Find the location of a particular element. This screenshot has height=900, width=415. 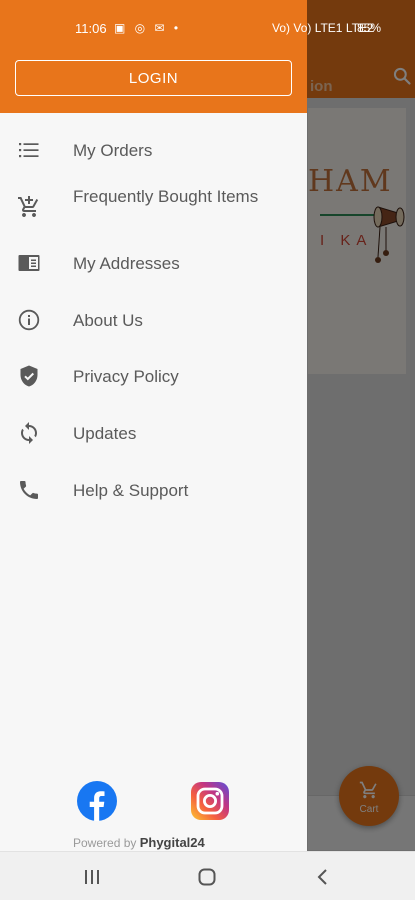

powered-by-brand: Phygital24 is located at coordinates (172, 842).